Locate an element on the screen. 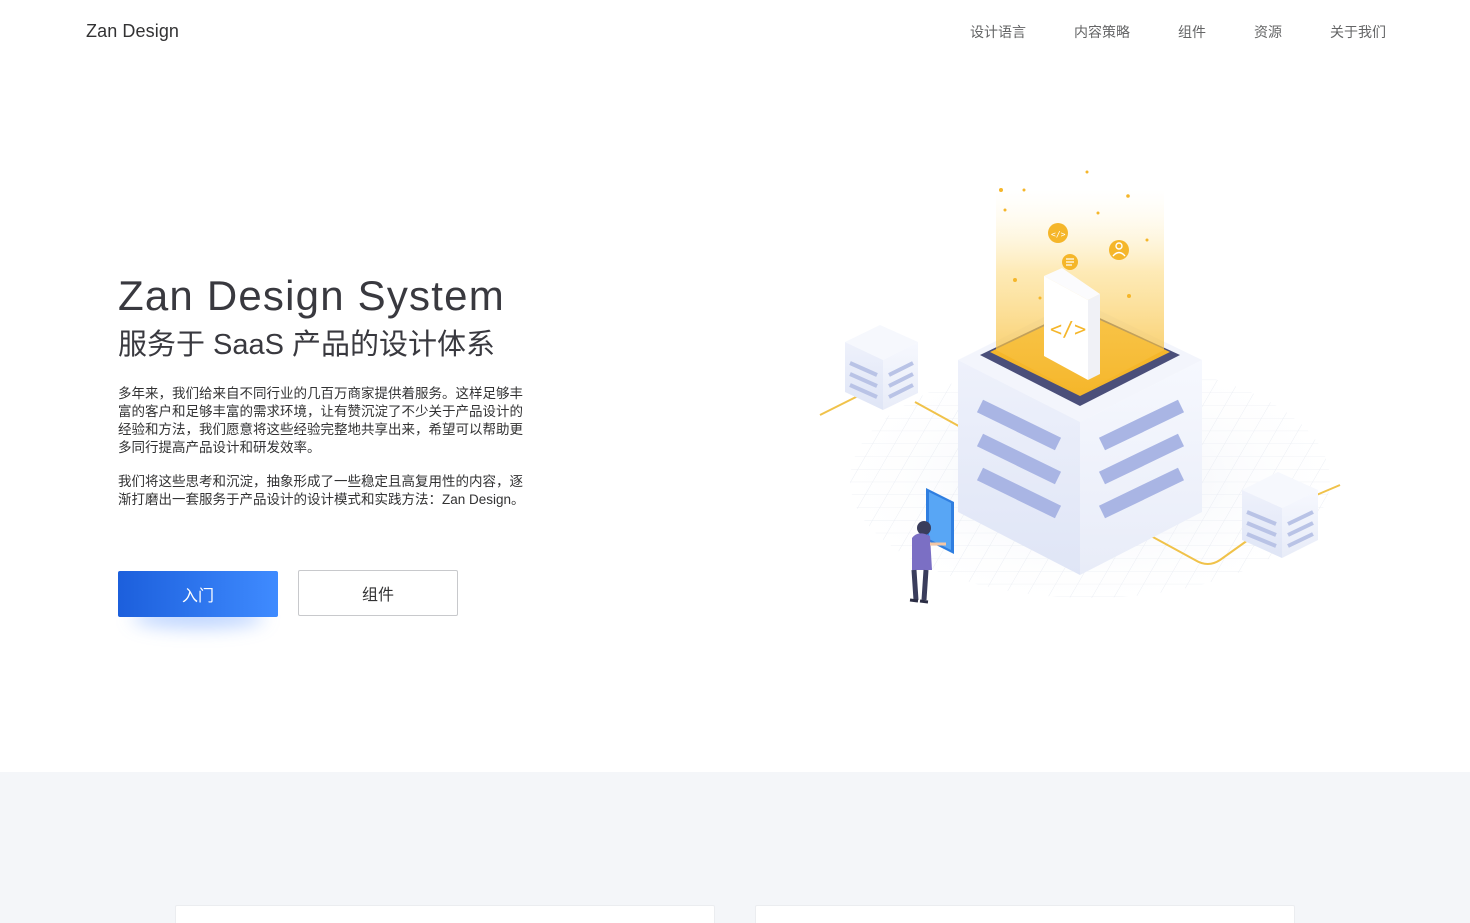 This screenshot has height=923, width=1470. nav-item-design-language: 设计语言 is located at coordinates (998, 32).